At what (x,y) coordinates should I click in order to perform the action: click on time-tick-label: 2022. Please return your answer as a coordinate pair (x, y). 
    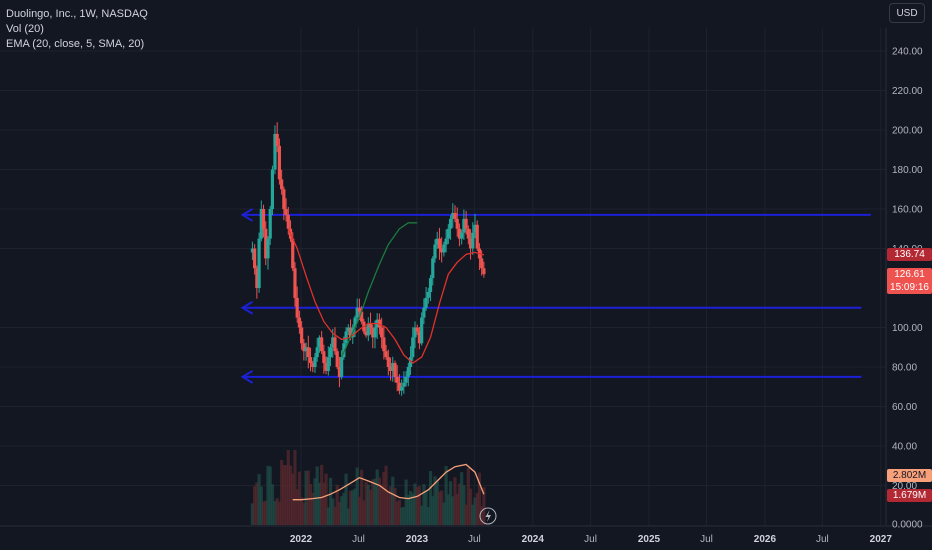
    Looking at the image, I should click on (301, 539).